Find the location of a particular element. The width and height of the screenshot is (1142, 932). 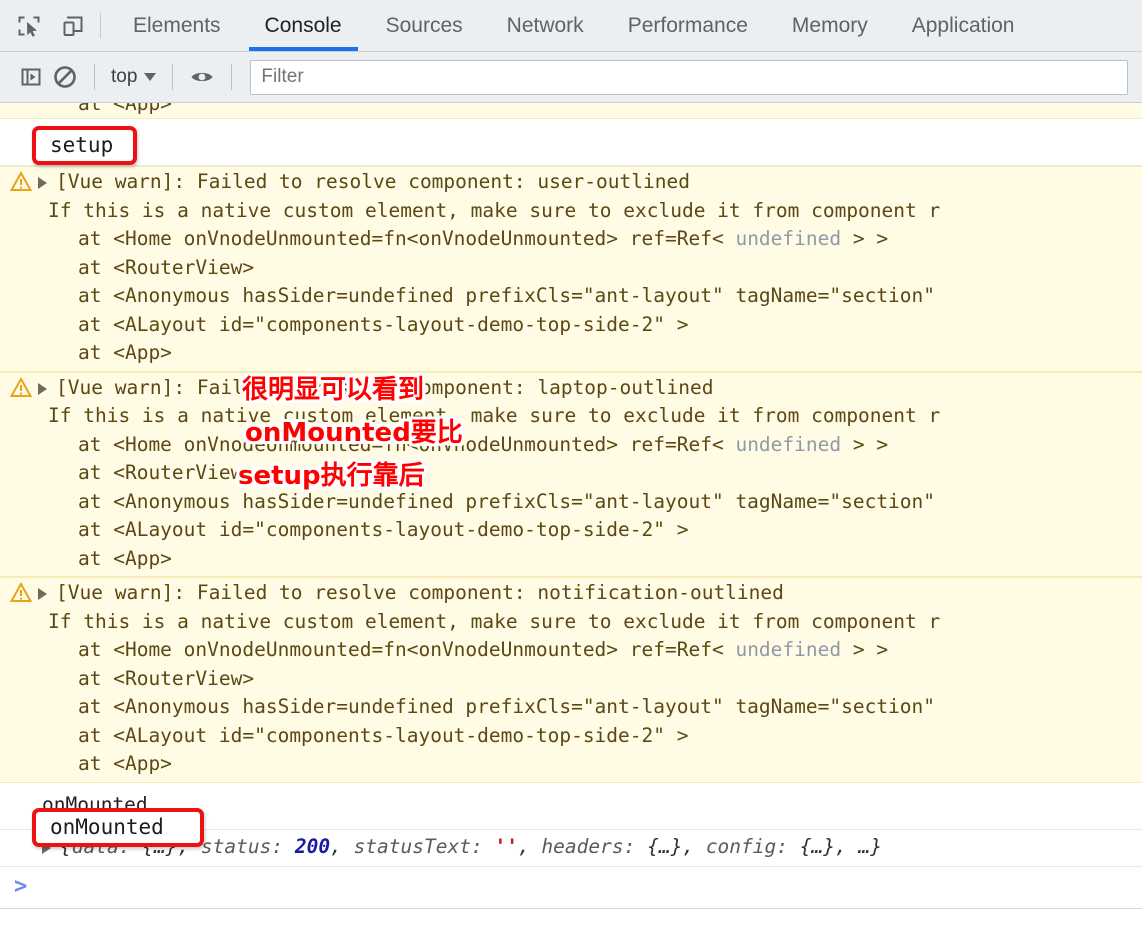

inspect-element-icon is located at coordinates (29, 26).